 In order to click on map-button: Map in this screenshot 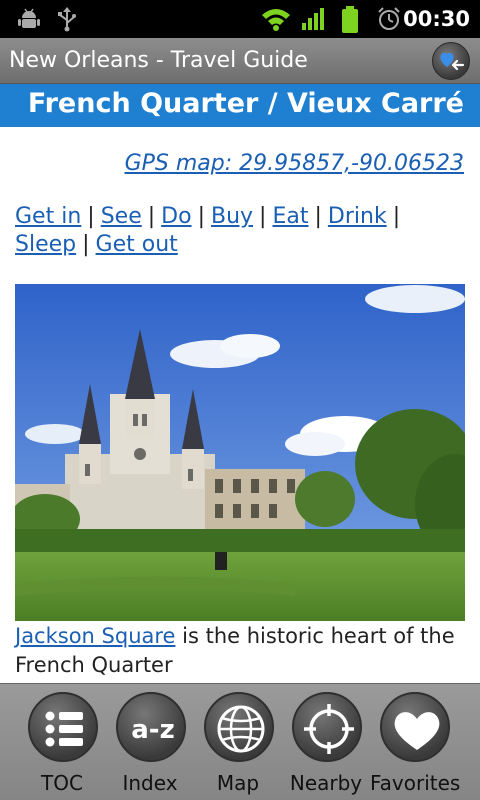, I will do `click(238, 742)`.